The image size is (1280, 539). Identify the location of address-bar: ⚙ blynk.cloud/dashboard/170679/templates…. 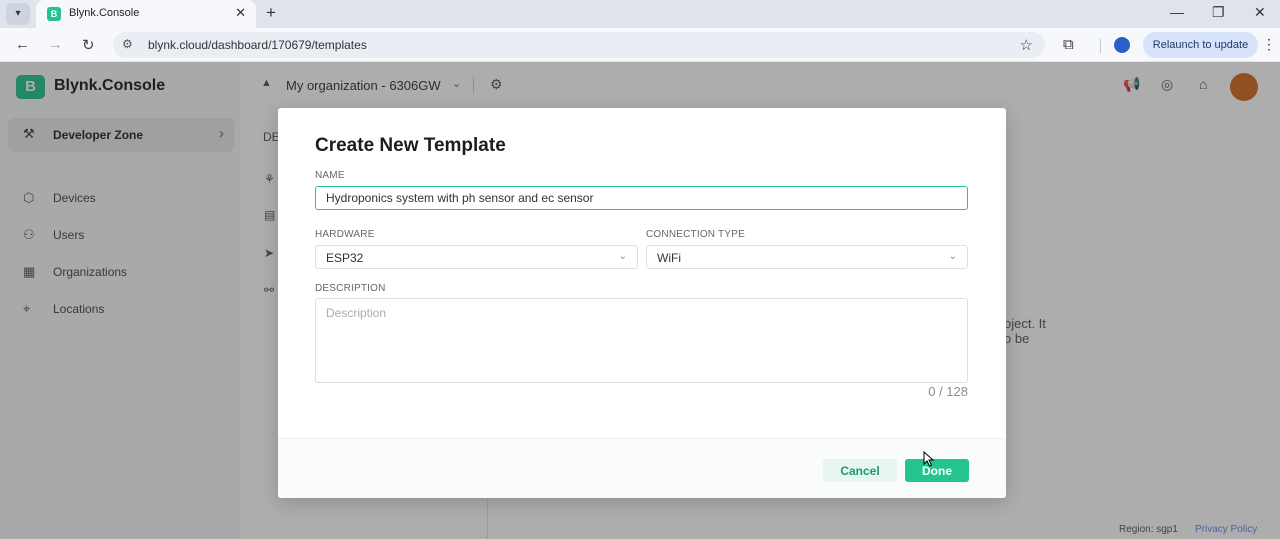
(579, 45).